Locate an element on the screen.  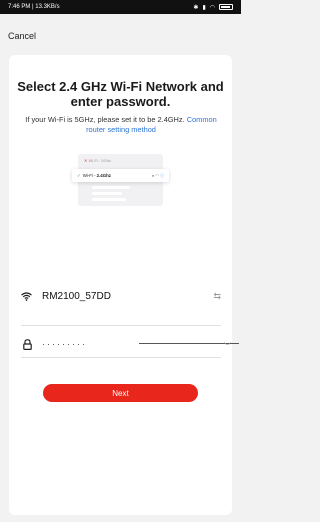
wifi-status-icon: ◠ is located at coordinates (212, 7).